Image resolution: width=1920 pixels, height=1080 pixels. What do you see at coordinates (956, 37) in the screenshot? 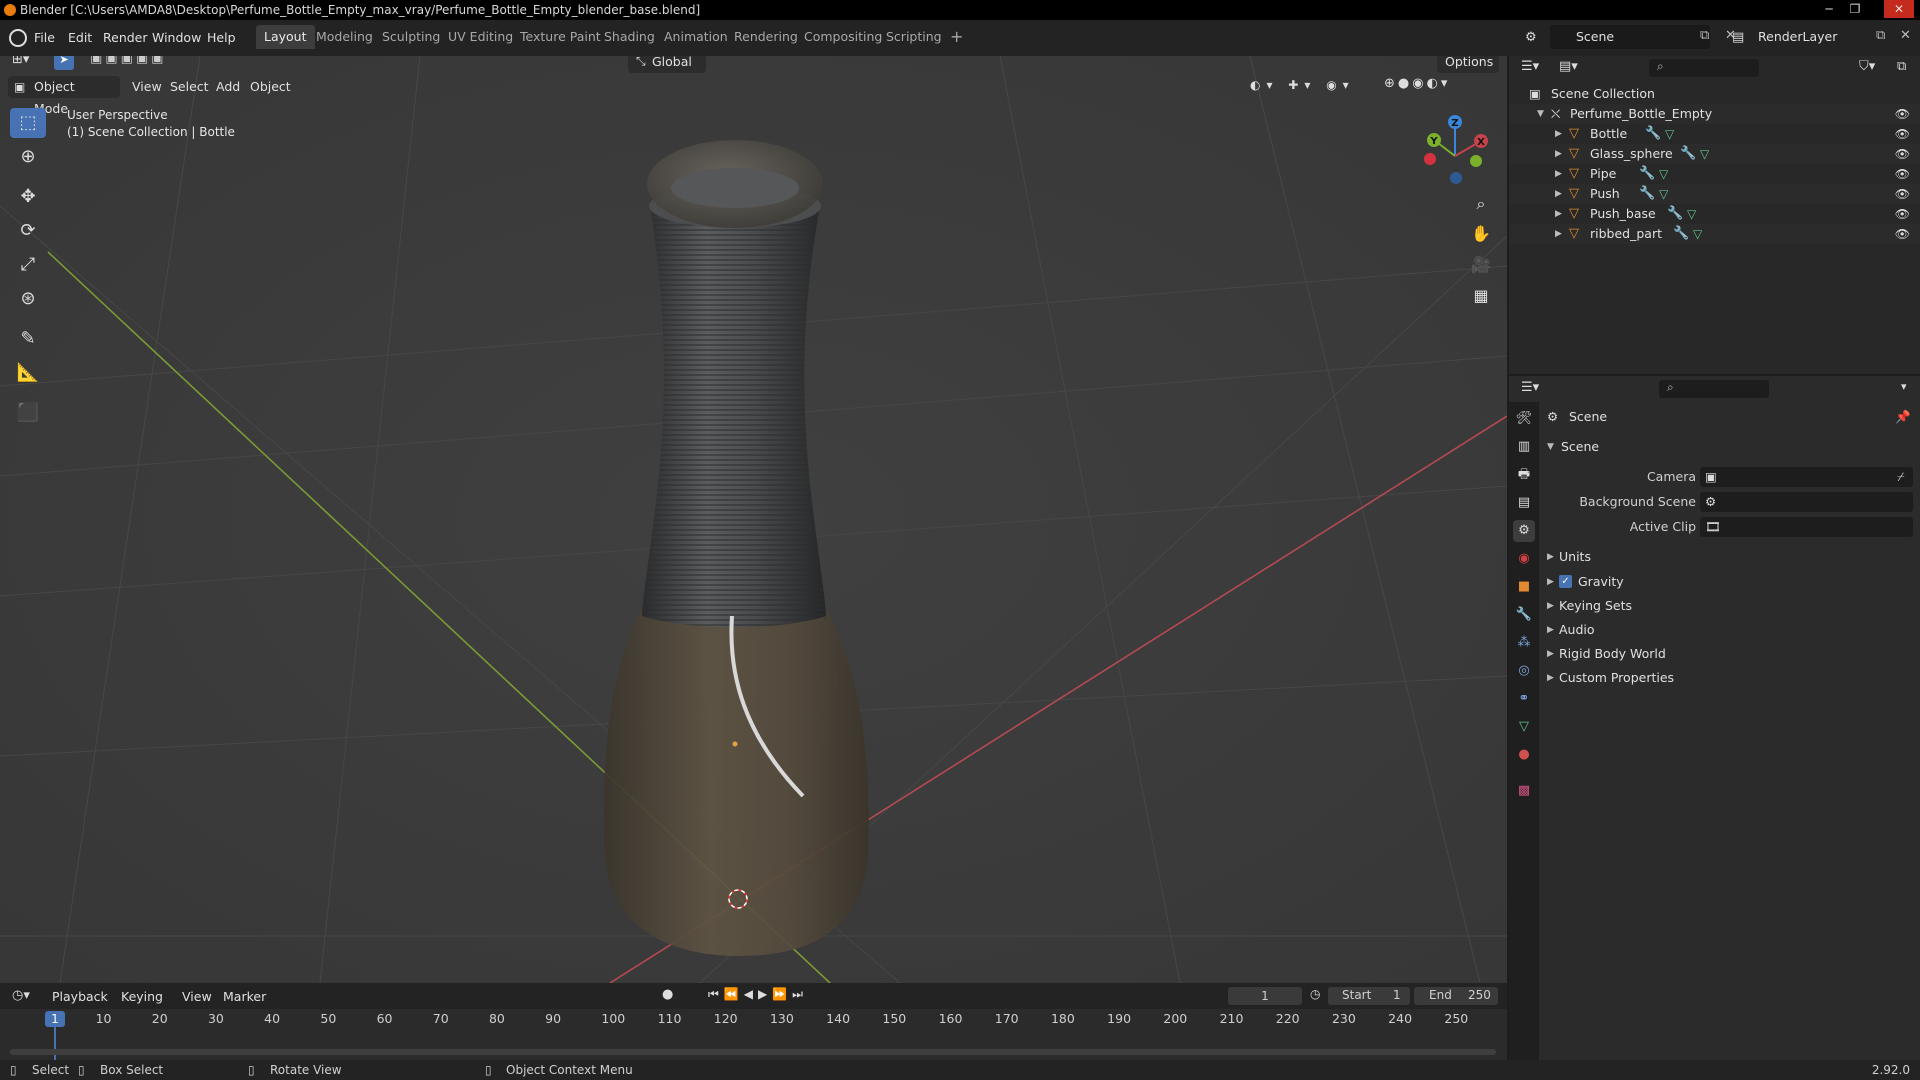
I see `add-workspace-button: +` at bounding box center [956, 37].